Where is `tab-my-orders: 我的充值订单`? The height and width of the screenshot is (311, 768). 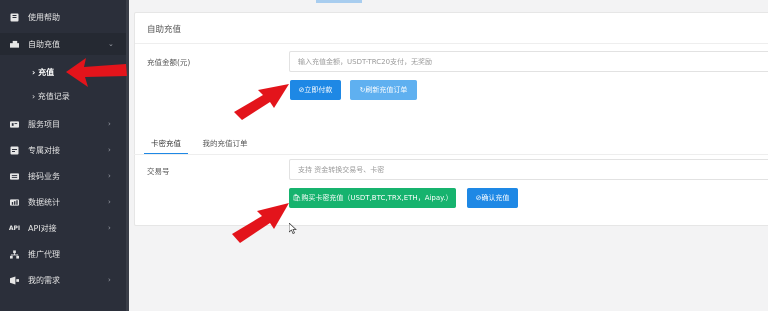
tab-my-orders: 我的充值订单 is located at coordinates (225, 143).